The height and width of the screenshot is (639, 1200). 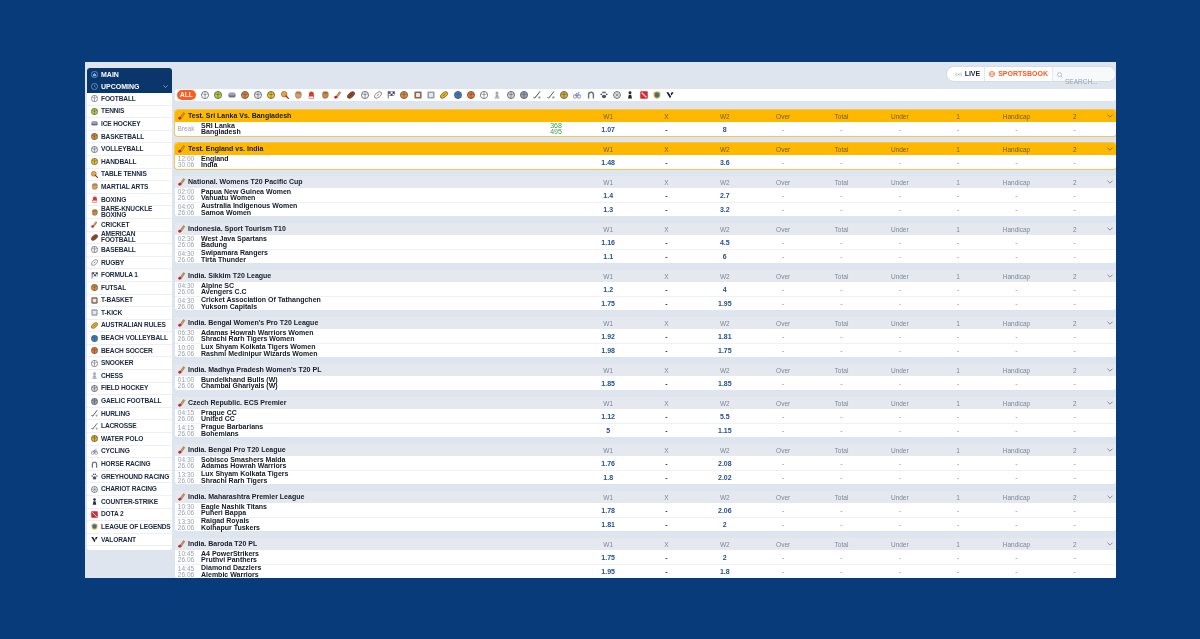 I want to click on broadcast-icon, so click(x=958, y=74).